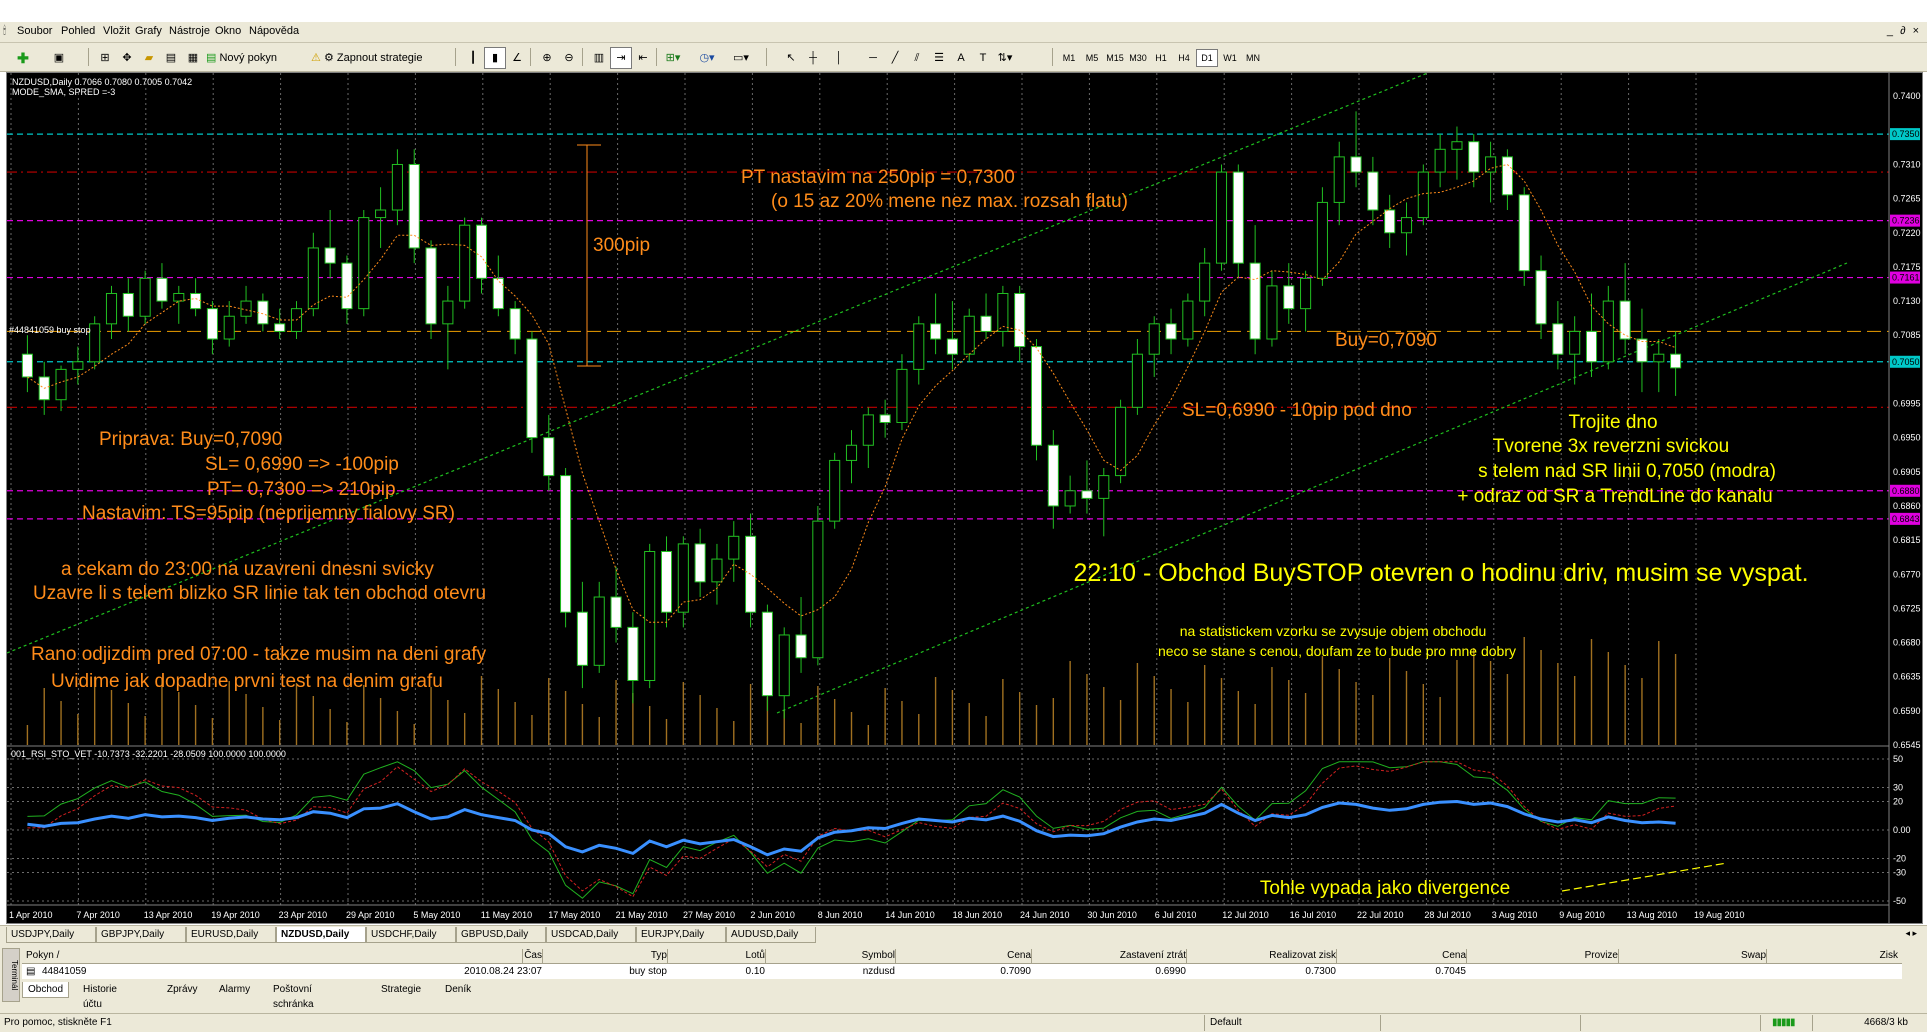 The width and height of the screenshot is (1927, 1032). Describe the element at coordinates (23, 58) in the screenshot. I see `new-chart-icon: ✚` at that location.